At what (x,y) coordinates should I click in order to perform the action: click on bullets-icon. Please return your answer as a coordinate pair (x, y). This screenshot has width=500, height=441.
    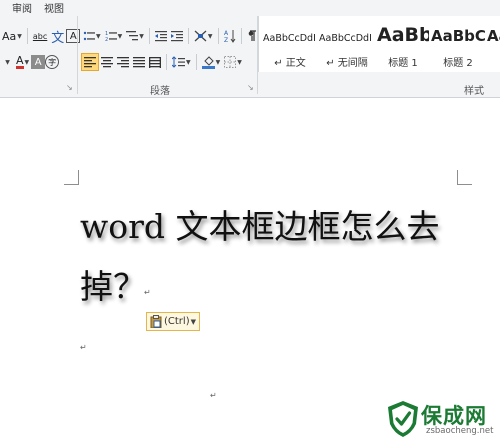
    Looking at the image, I should click on (89, 36).